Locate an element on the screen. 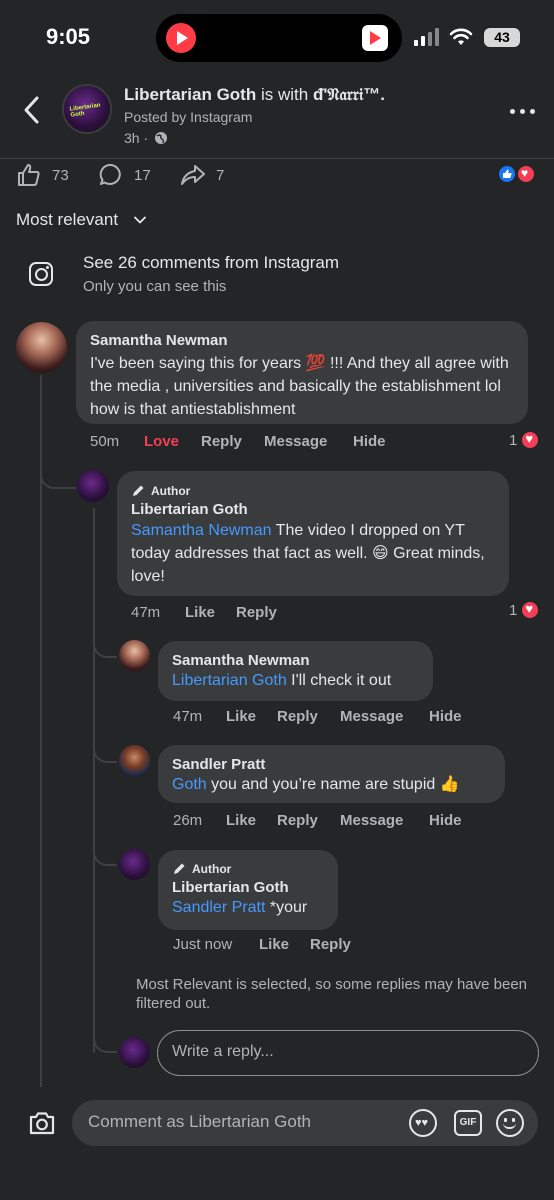 The width and height of the screenshot is (554, 1200). like-count: 73 is located at coordinates (60, 175).